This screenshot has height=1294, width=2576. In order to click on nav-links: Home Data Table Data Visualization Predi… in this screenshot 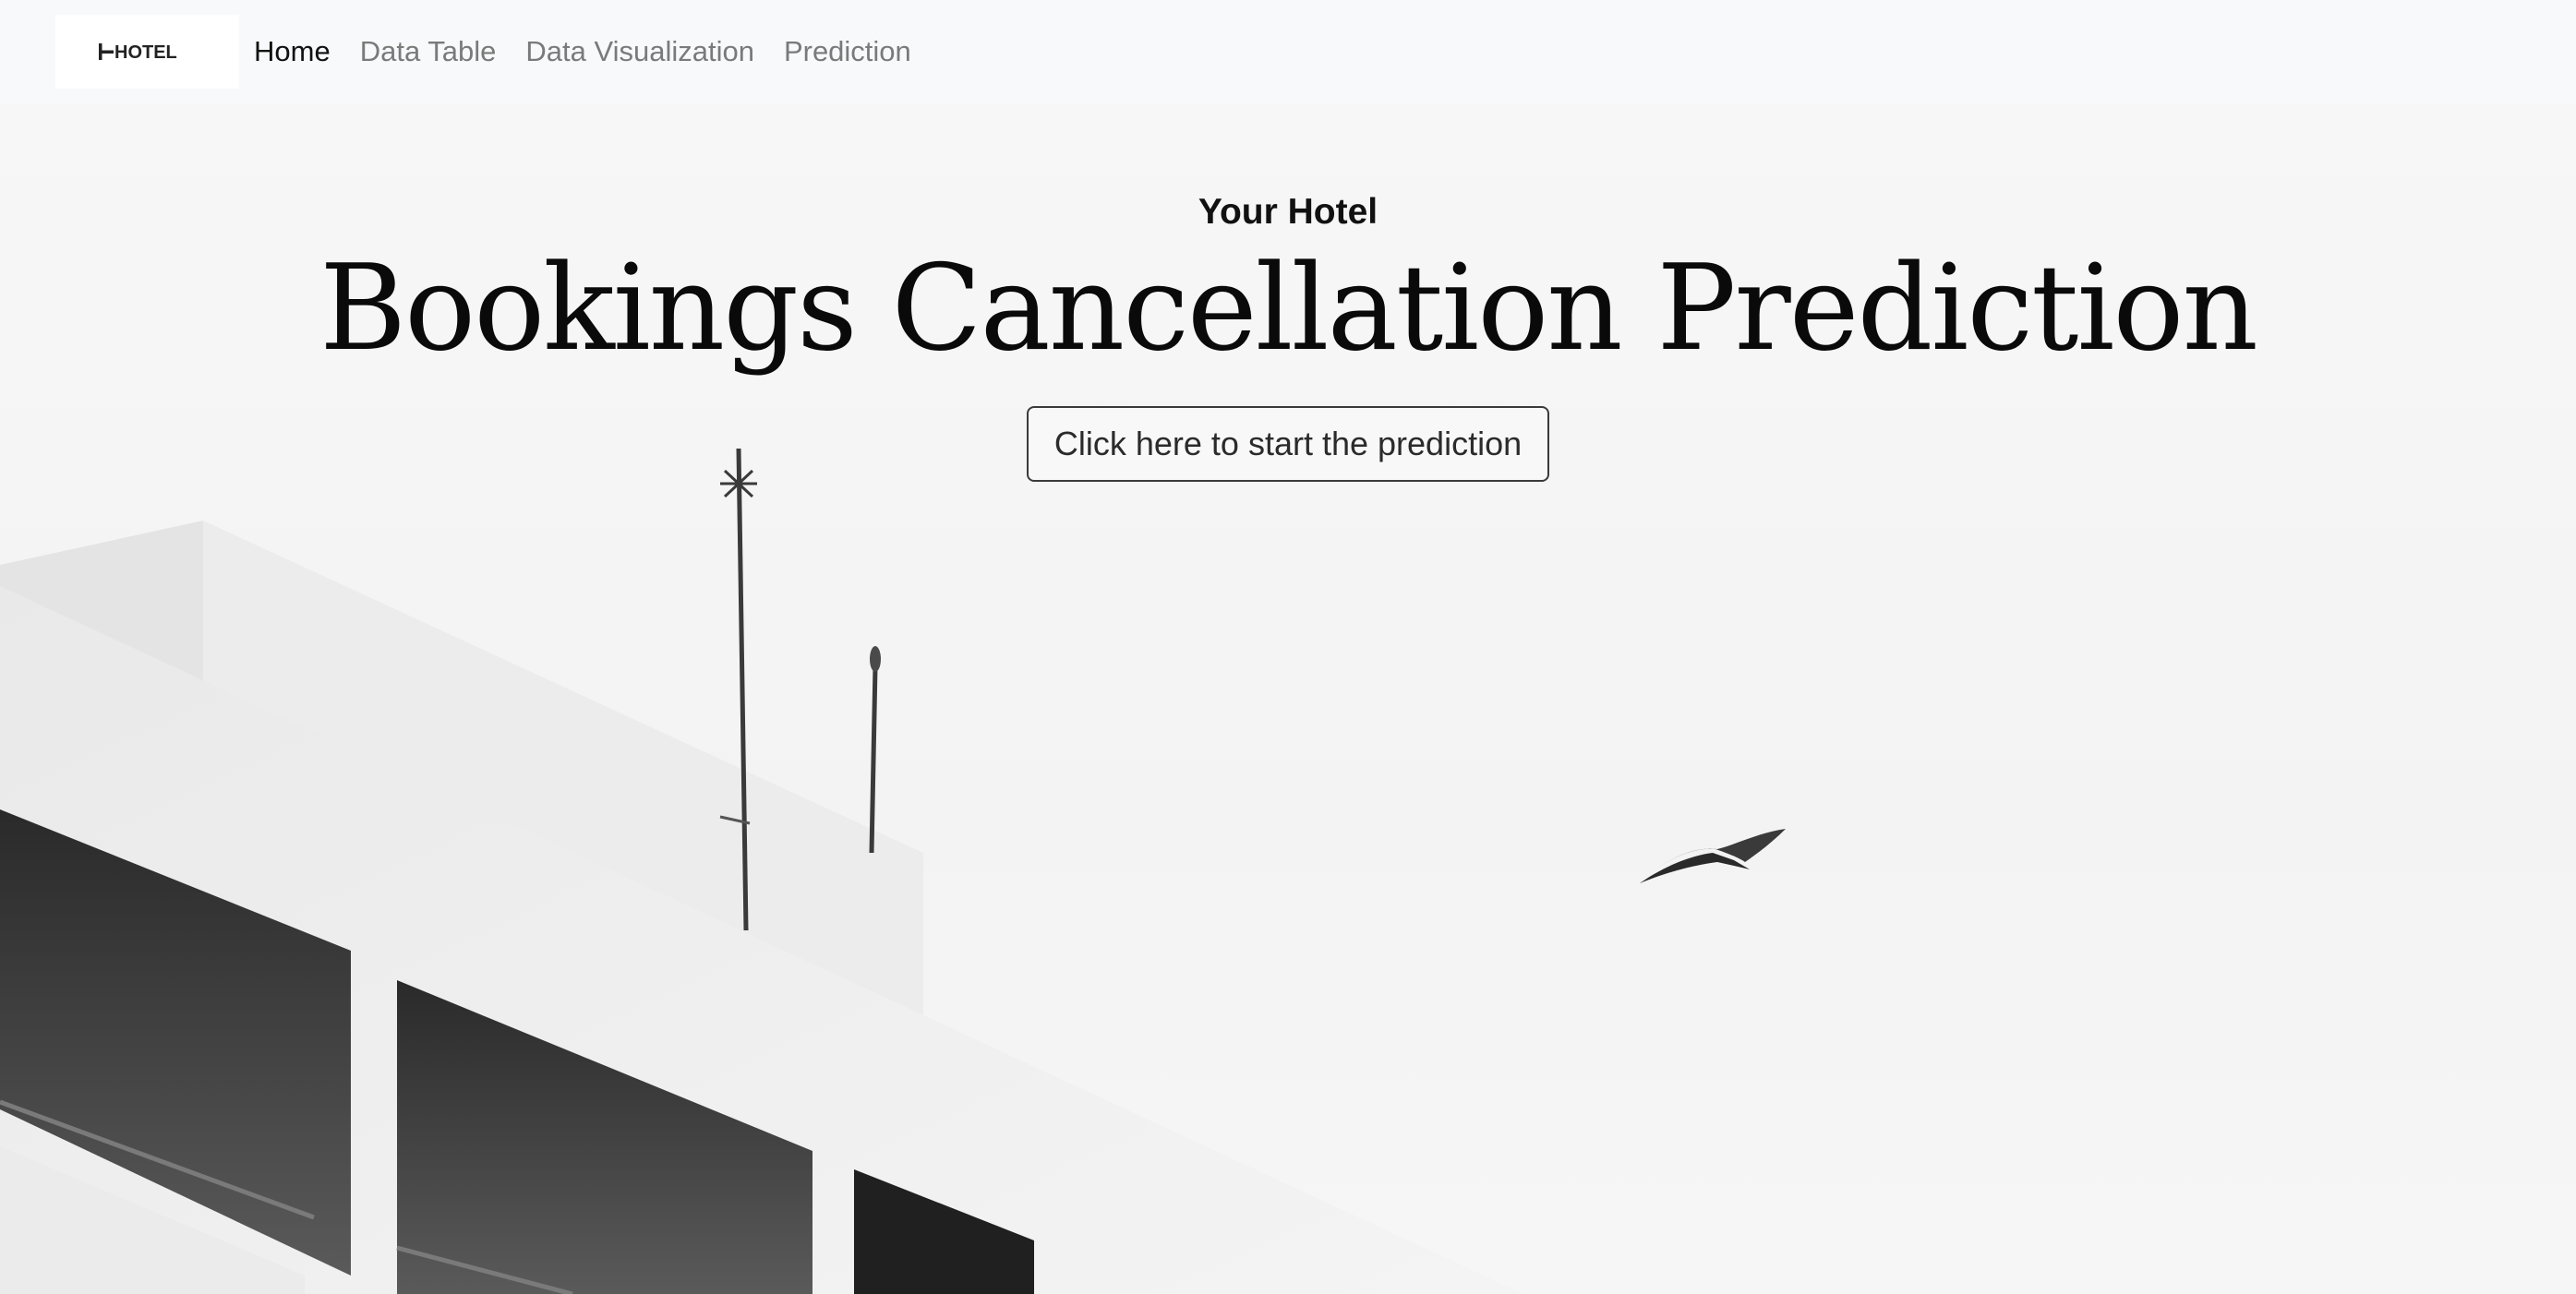, I will do `click(597, 51)`.